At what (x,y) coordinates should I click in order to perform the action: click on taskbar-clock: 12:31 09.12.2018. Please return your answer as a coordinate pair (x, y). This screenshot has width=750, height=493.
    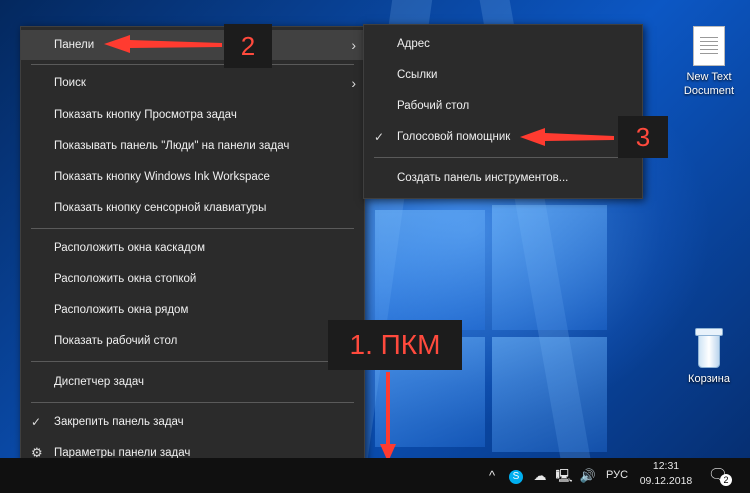
    Looking at the image, I should click on (666, 474).